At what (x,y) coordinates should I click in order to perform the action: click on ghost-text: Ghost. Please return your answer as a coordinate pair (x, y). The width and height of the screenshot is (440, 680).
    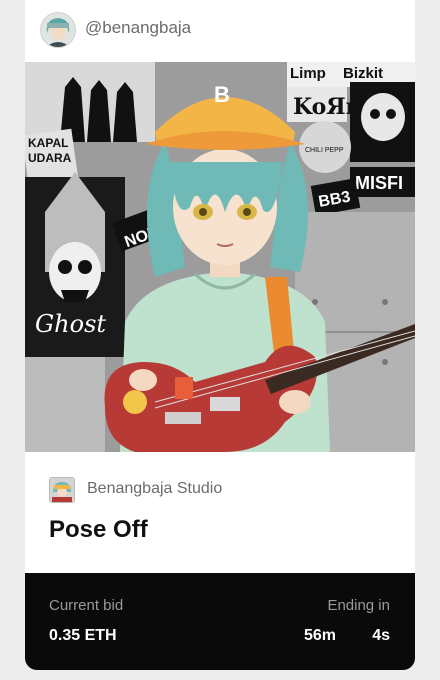
    Looking at the image, I should click on (70, 324).